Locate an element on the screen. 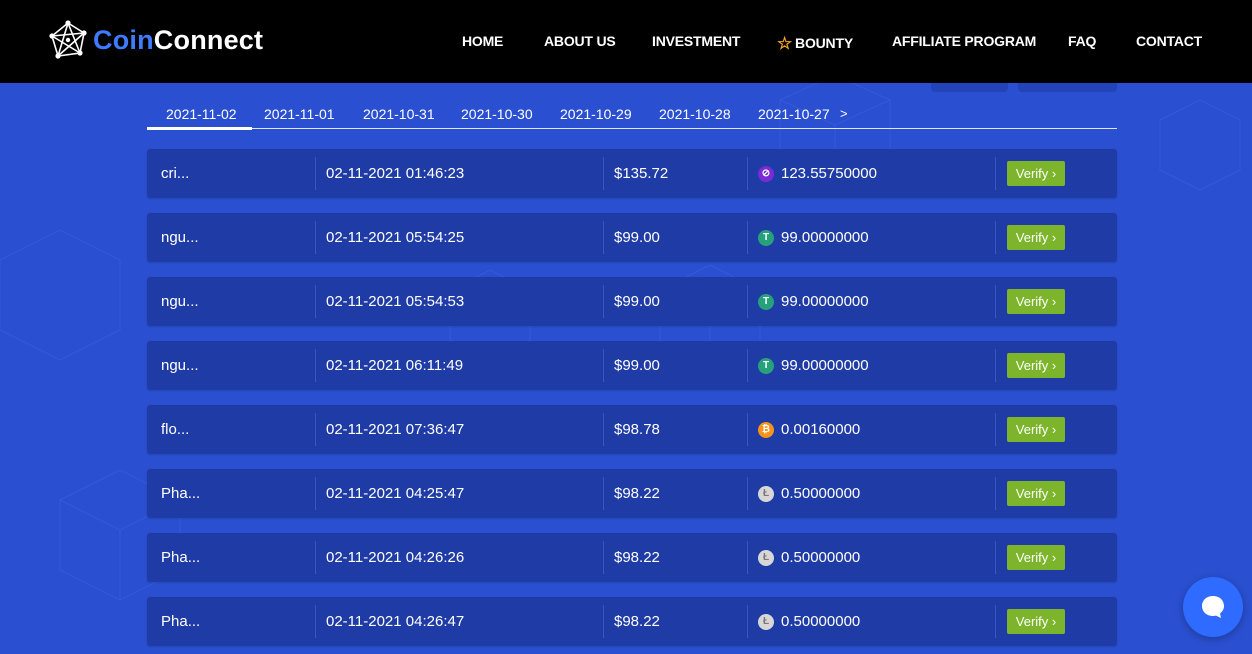 The width and height of the screenshot is (1252, 654). nav-bounty-label: BOUNTY is located at coordinates (824, 43).